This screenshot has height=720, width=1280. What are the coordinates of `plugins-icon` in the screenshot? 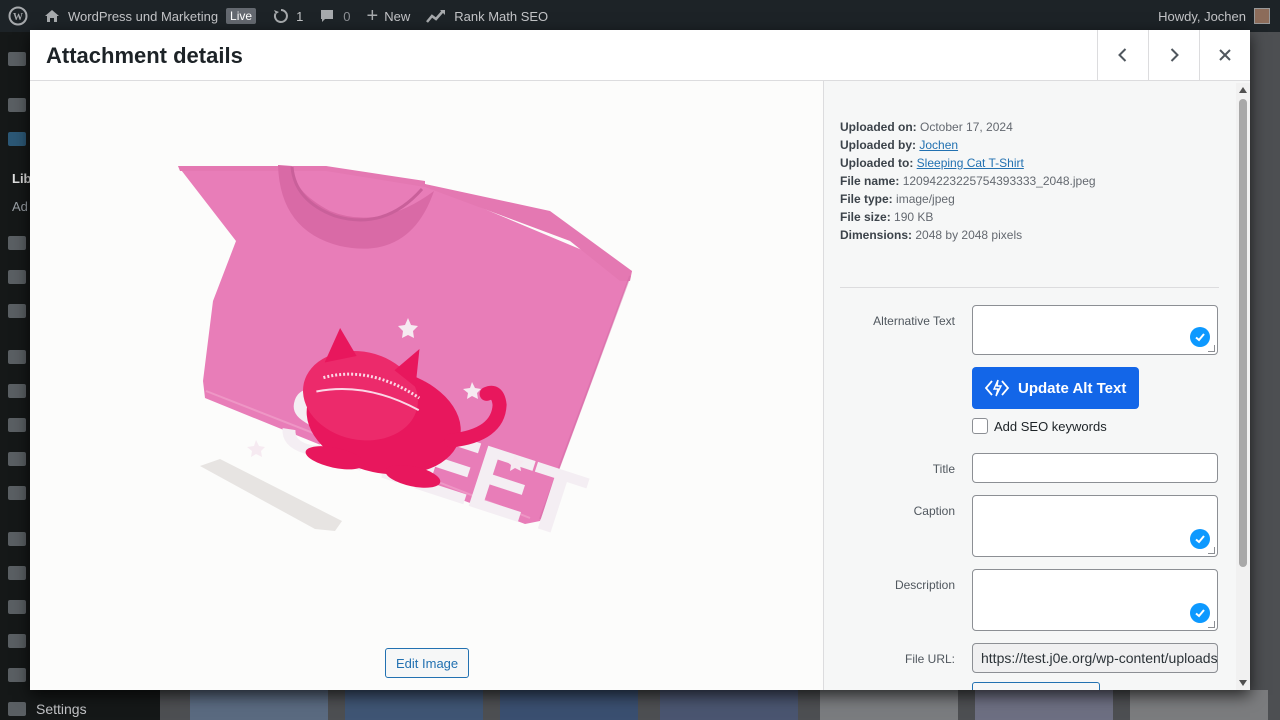 It's located at (17, 573).